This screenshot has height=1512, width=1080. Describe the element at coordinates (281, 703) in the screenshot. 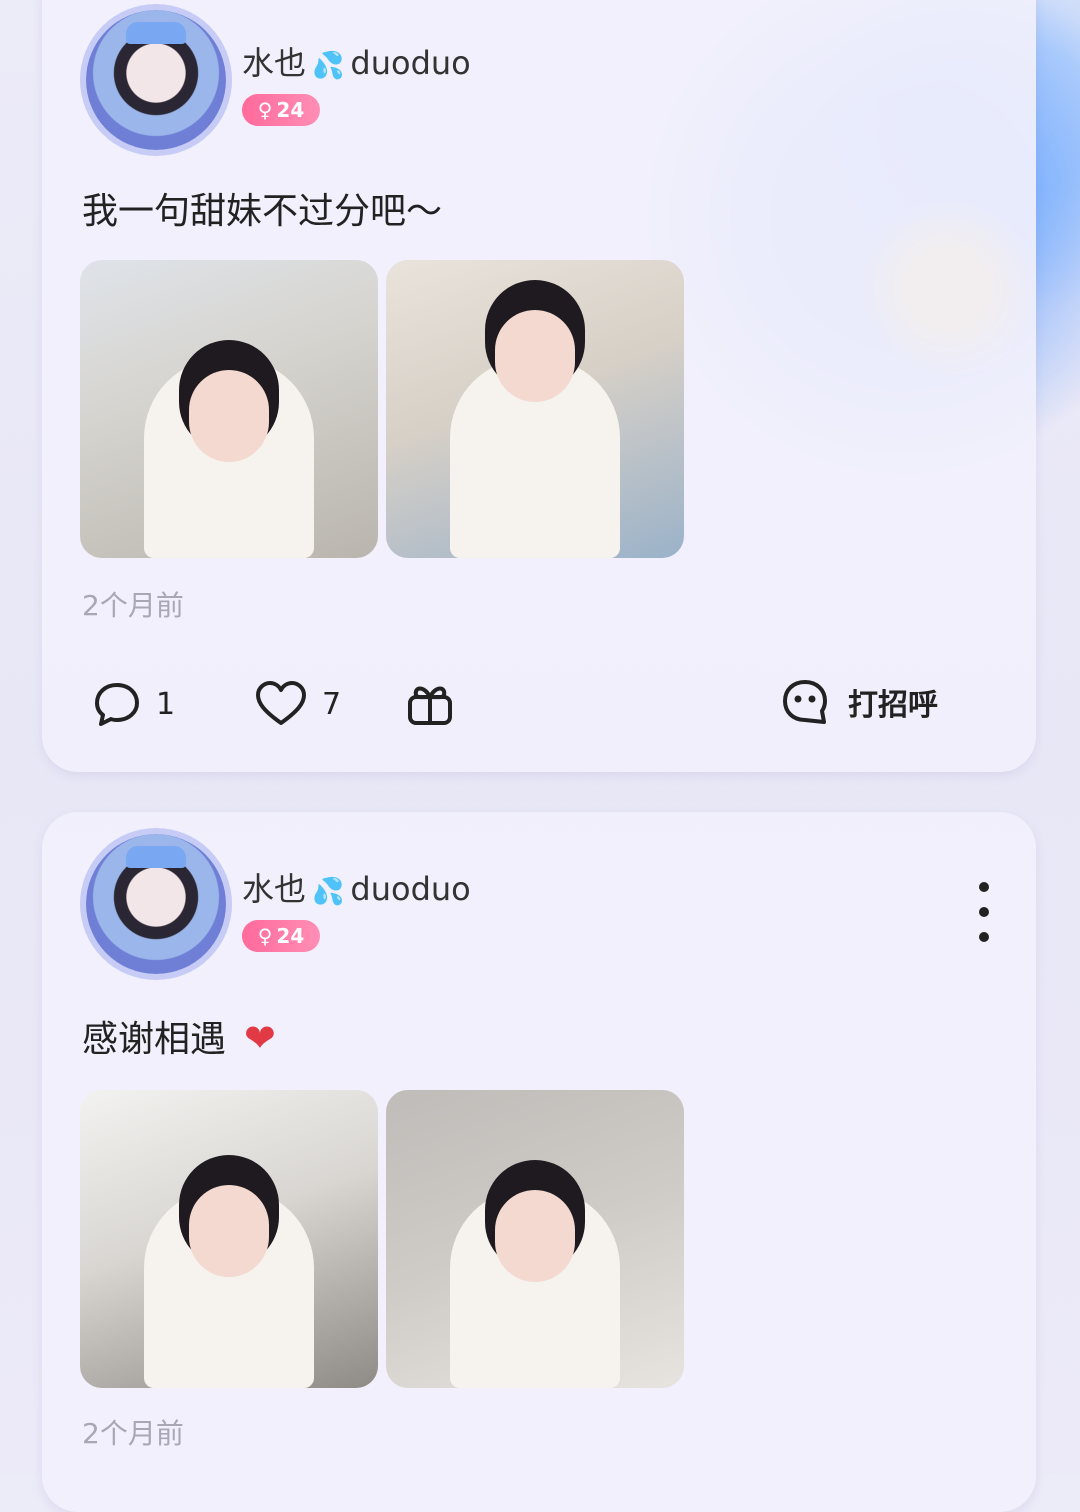

I see `heart-icon` at that location.